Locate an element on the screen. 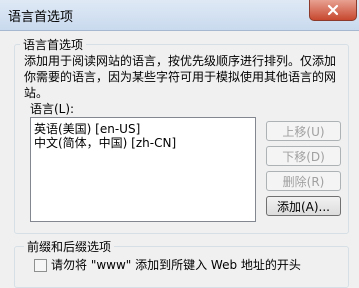 This screenshot has height=288, width=359. move-down-button: 下移(D) is located at coordinates (303, 156).